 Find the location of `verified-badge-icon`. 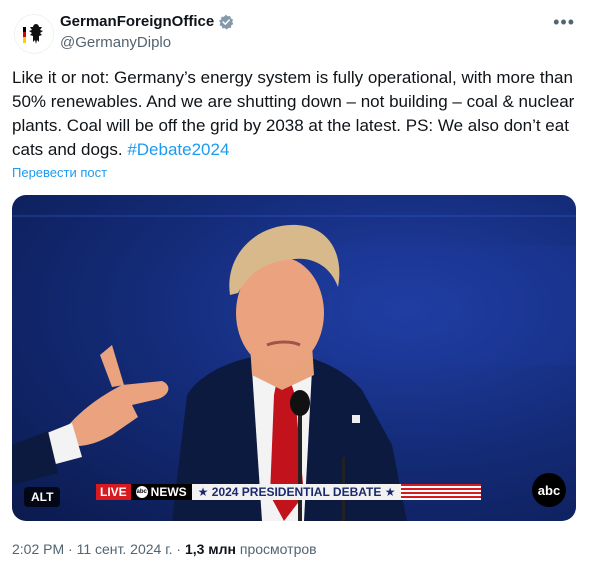

verified-badge-icon is located at coordinates (226, 22).